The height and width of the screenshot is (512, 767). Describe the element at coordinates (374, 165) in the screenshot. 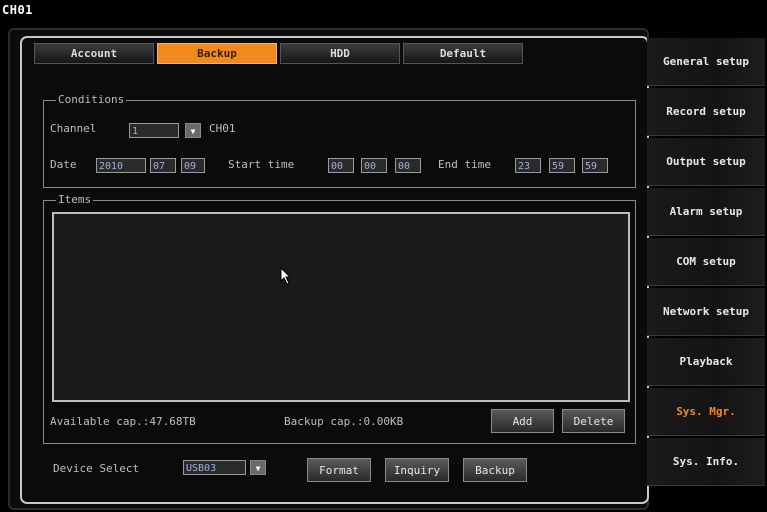

I see `start-minute-input: 00` at that location.